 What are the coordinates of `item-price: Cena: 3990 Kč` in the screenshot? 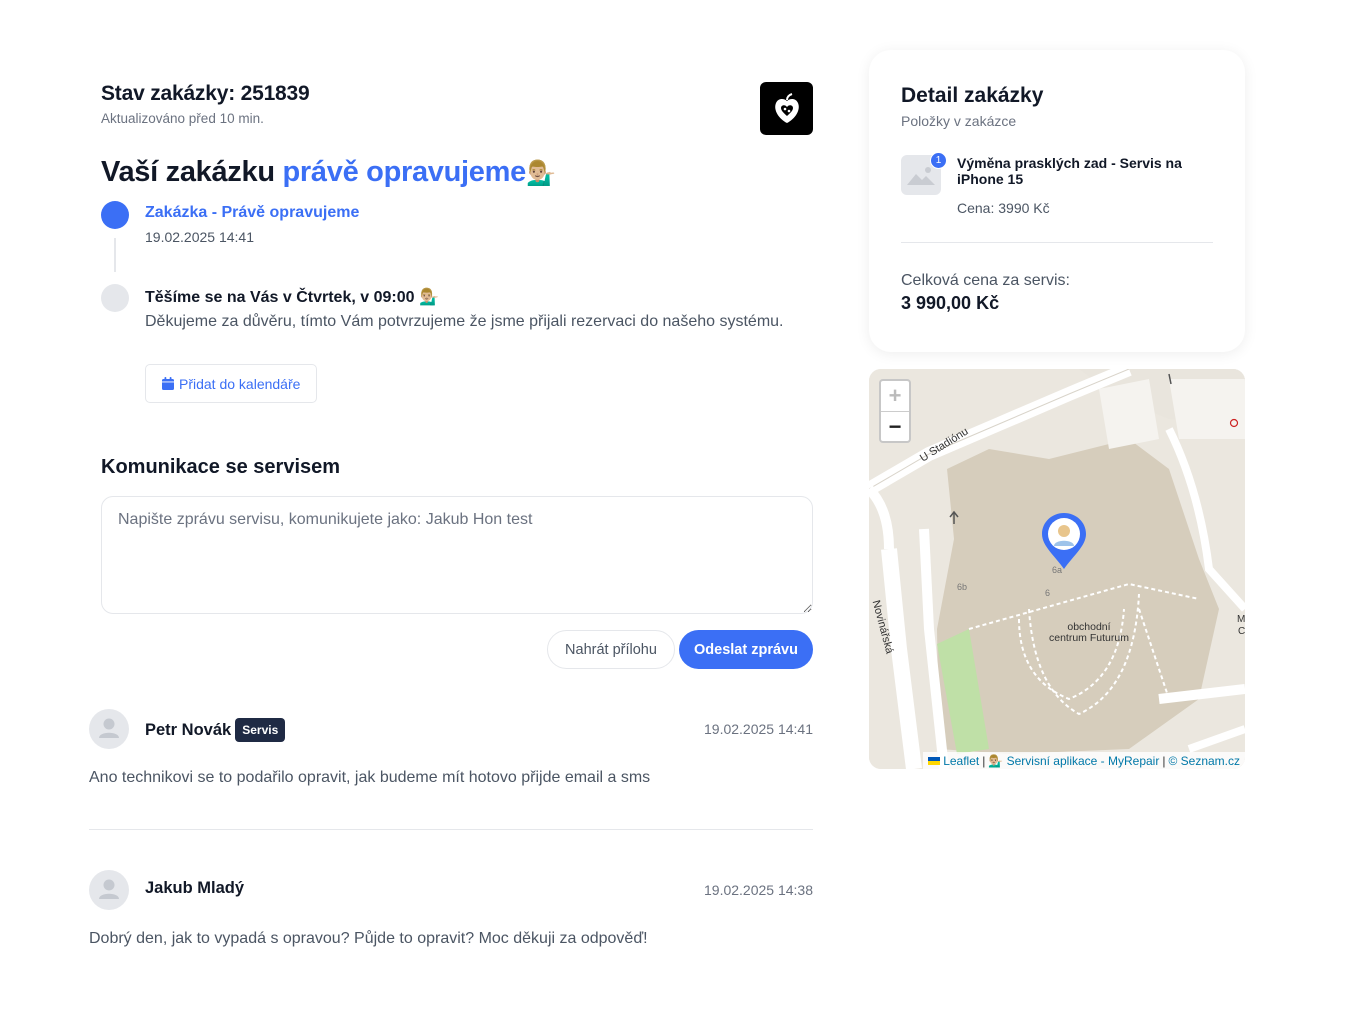 It's located at (1003, 208).